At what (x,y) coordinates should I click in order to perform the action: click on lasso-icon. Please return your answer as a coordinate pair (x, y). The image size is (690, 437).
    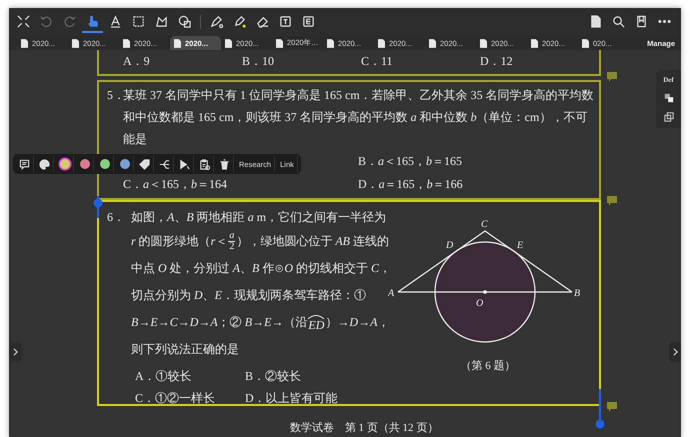
    Looking at the image, I should click on (161, 21).